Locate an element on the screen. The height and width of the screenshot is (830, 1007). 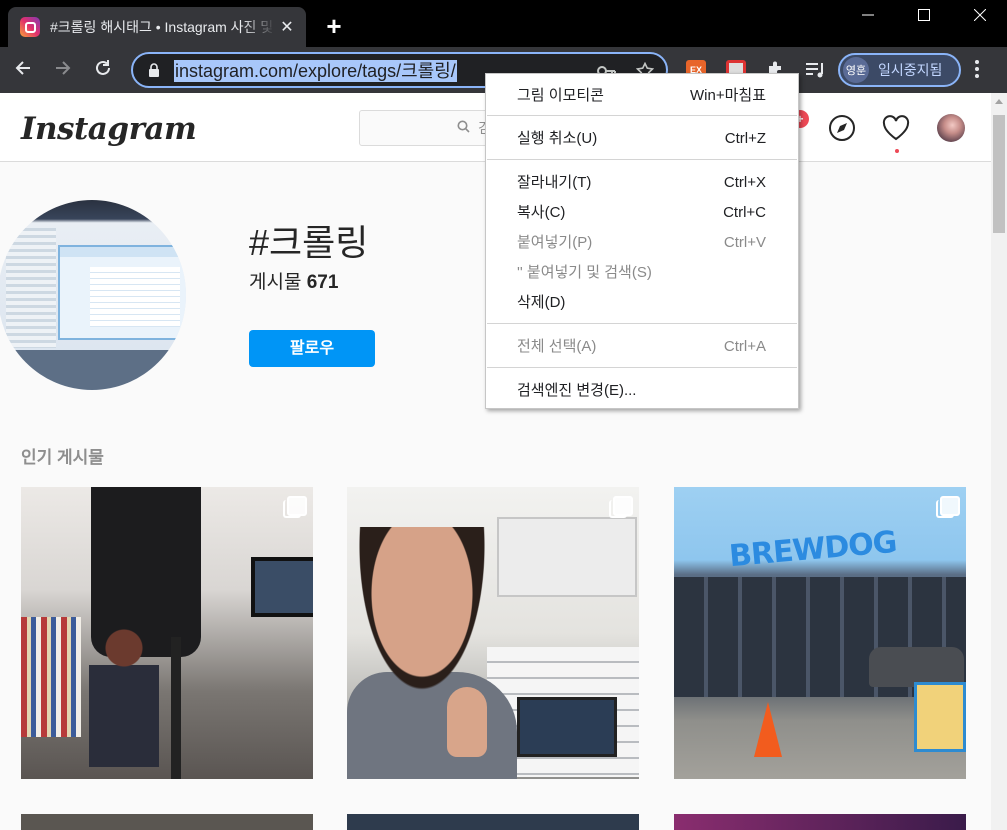
compass-icon is located at coordinates (842, 128).